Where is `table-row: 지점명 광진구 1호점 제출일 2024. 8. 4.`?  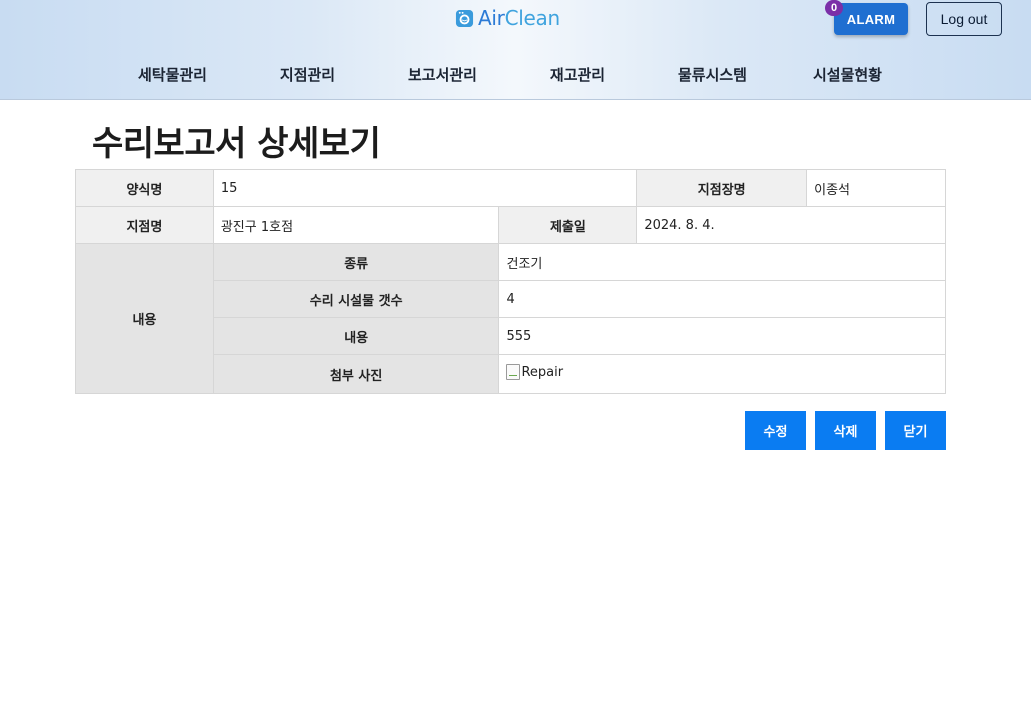
table-row: 지점명 광진구 1호점 제출일 2024. 8. 4. is located at coordinates (510, 225).